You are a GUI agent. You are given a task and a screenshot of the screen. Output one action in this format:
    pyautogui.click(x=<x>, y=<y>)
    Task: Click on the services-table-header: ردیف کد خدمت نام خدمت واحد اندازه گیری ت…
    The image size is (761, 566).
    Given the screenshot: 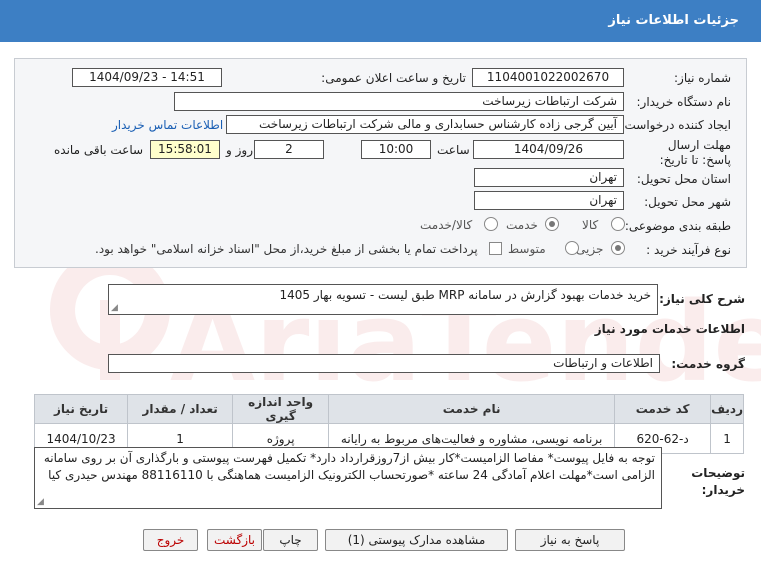 What is the action you would take?
    pyautogui.click(x=388, y=409)
    